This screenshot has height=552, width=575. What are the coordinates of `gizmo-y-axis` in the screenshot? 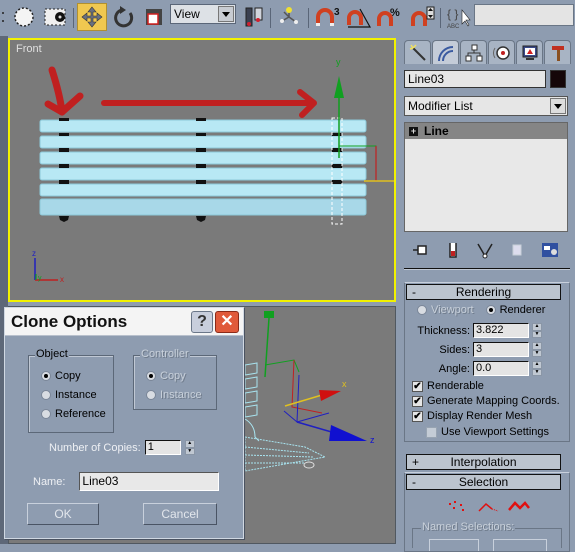 It's located at (267, 347).